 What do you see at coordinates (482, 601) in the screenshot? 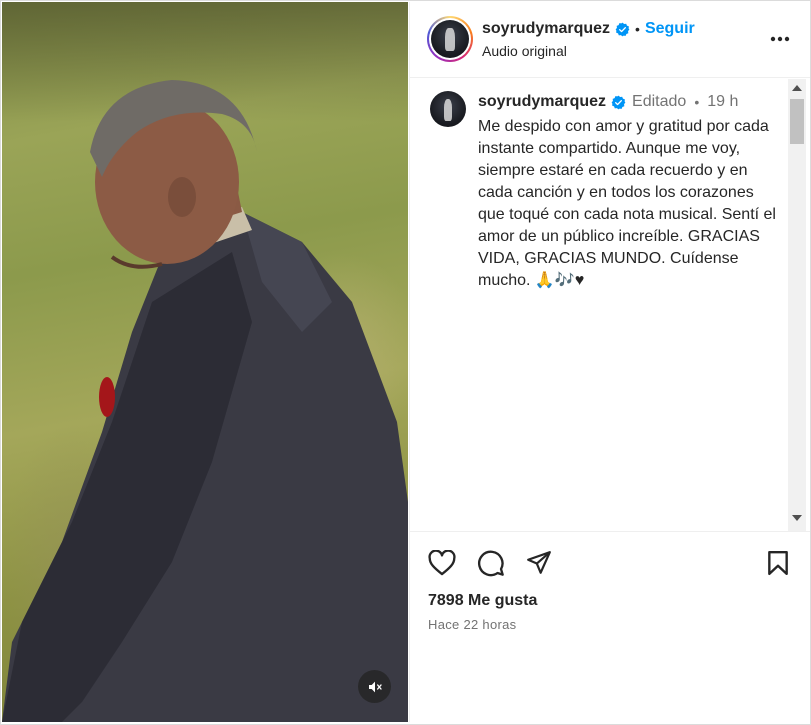
I see `likes-count: 7898 Me gusta` at bounding box center [482, 601].